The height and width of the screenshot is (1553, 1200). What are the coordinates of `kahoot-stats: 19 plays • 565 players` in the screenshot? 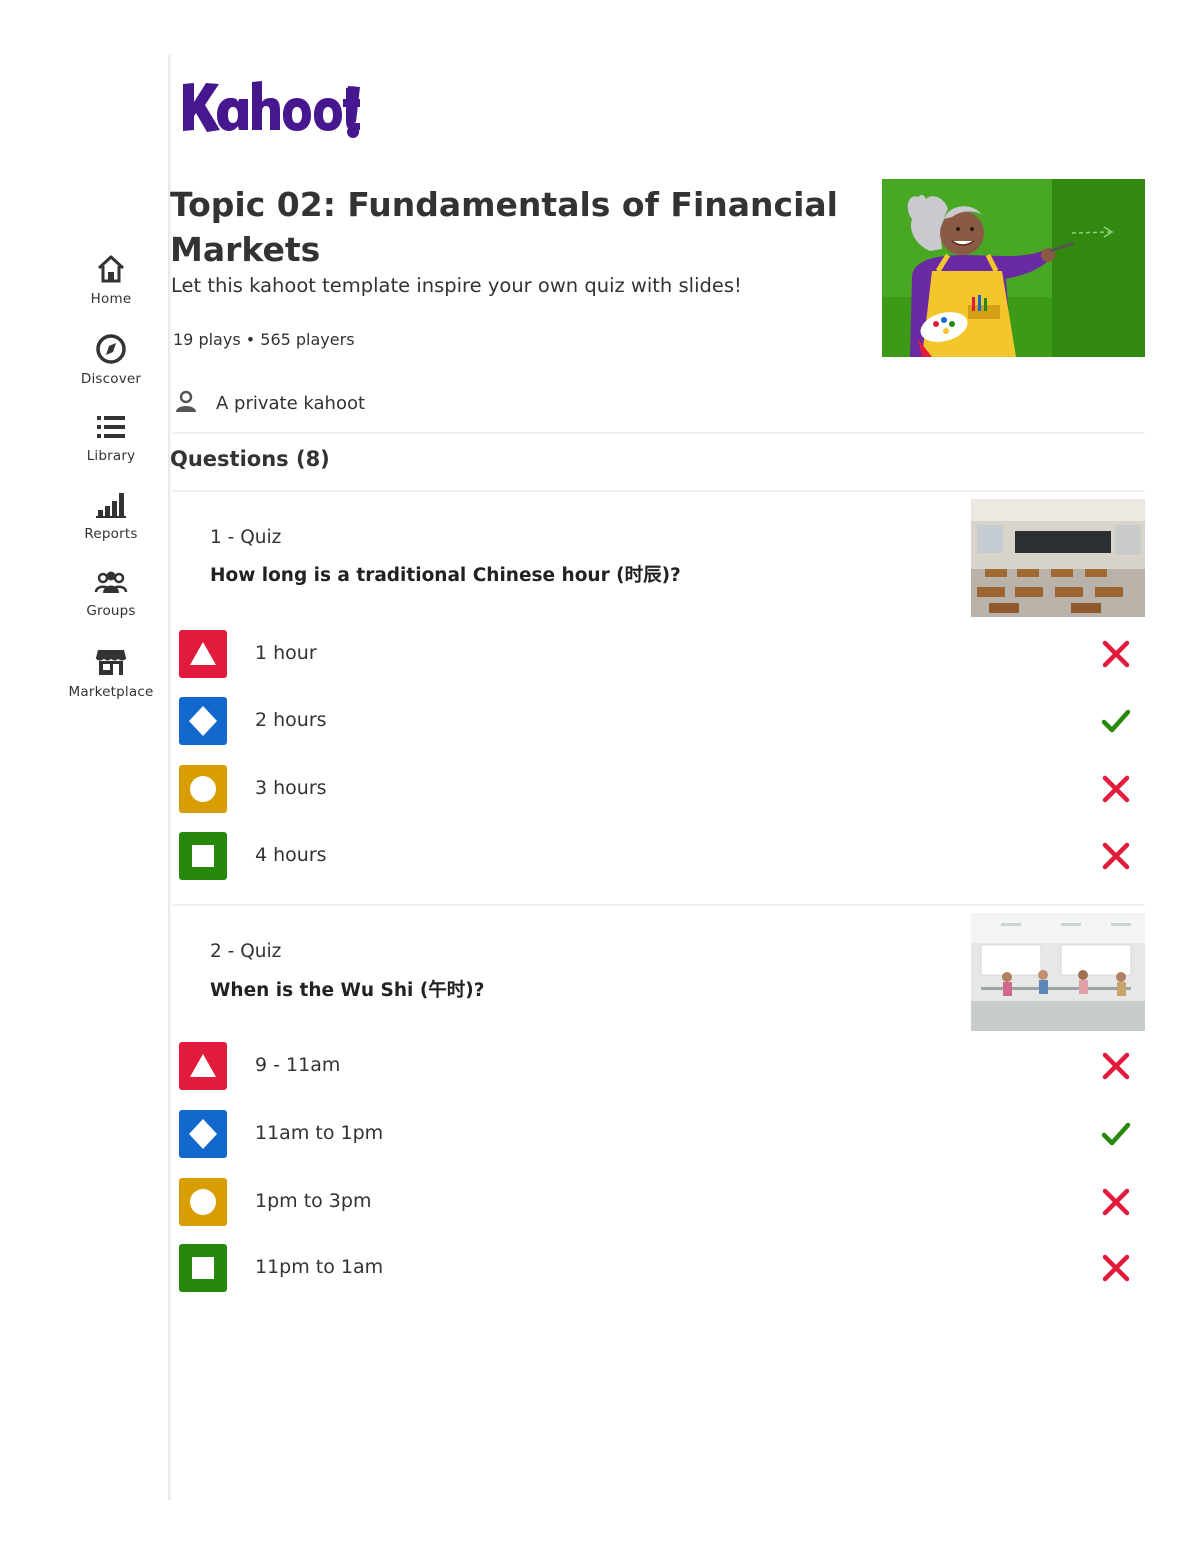 It's located at (264, 339).